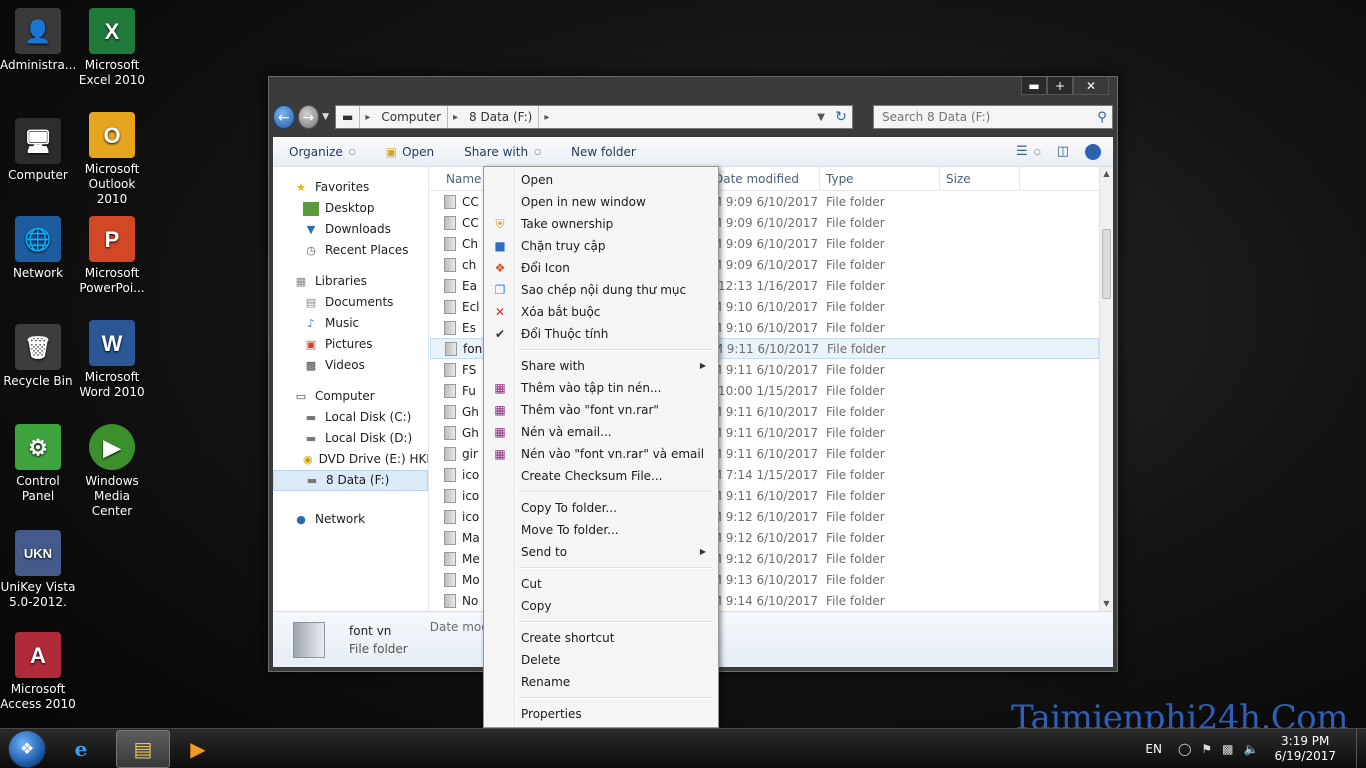  I want to click on open-button: ▣ Open, so click(410, 152).